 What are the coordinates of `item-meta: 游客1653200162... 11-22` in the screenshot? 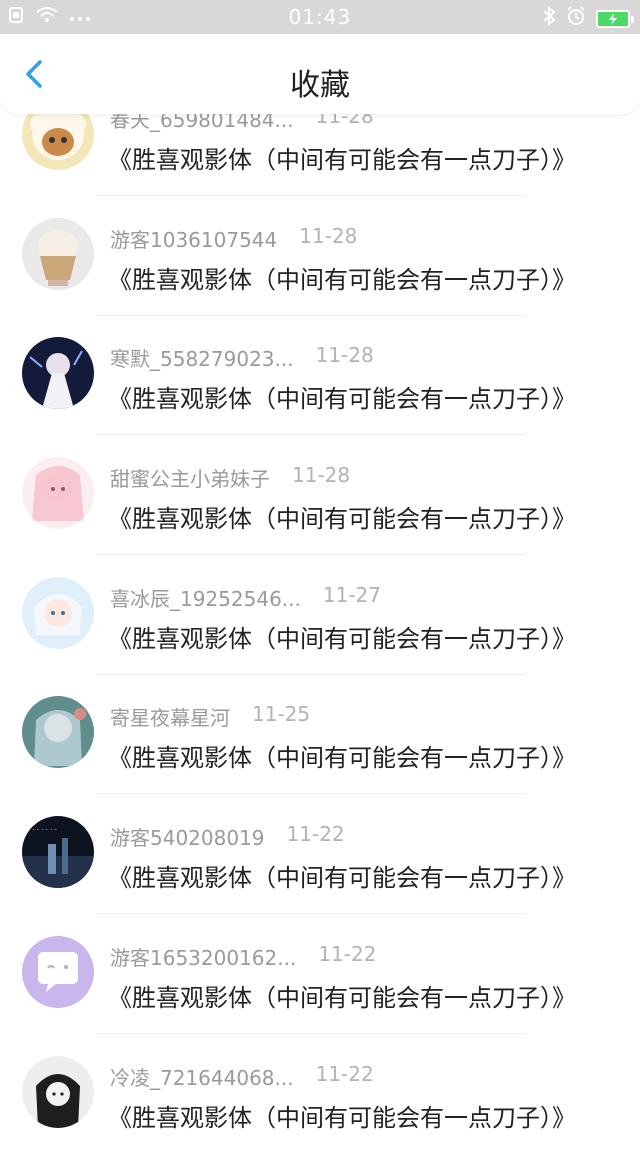 It's located at (243, 956).